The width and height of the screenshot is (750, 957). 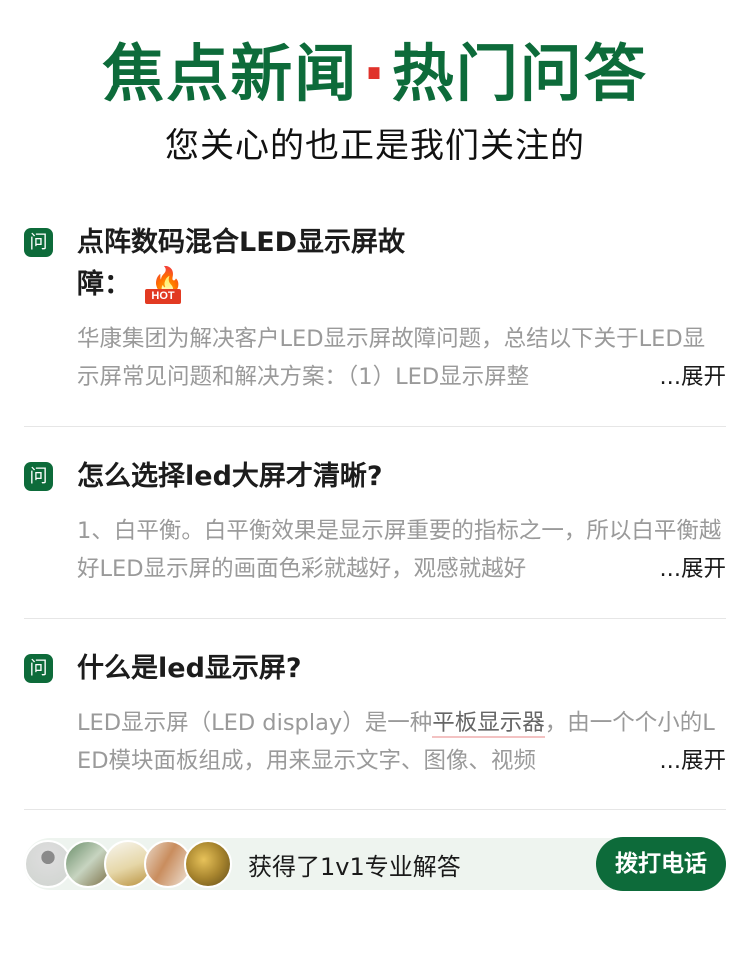 What do you see at coordinates (189, 669) in the screenshot?
I see `question-text: 什么是led显示屏?` at bounding box center [189, 669].